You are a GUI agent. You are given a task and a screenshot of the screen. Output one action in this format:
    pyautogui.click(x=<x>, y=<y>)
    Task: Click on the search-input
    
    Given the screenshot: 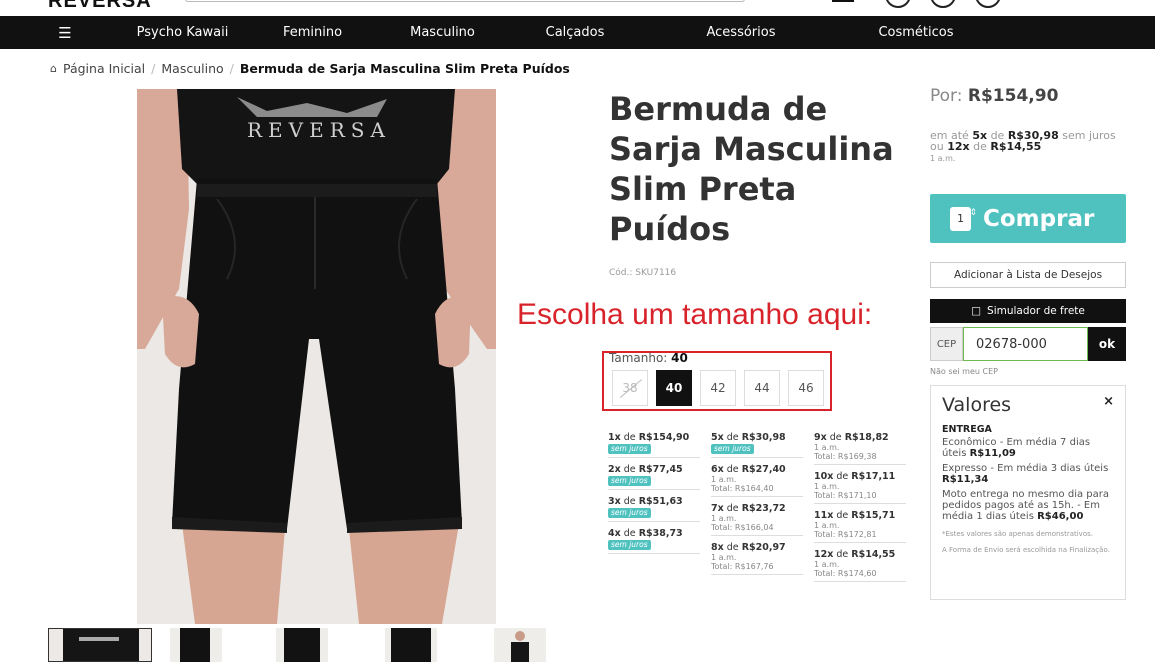 What is the action you would take?
    pyautogui.click(x=465, y=1)
    